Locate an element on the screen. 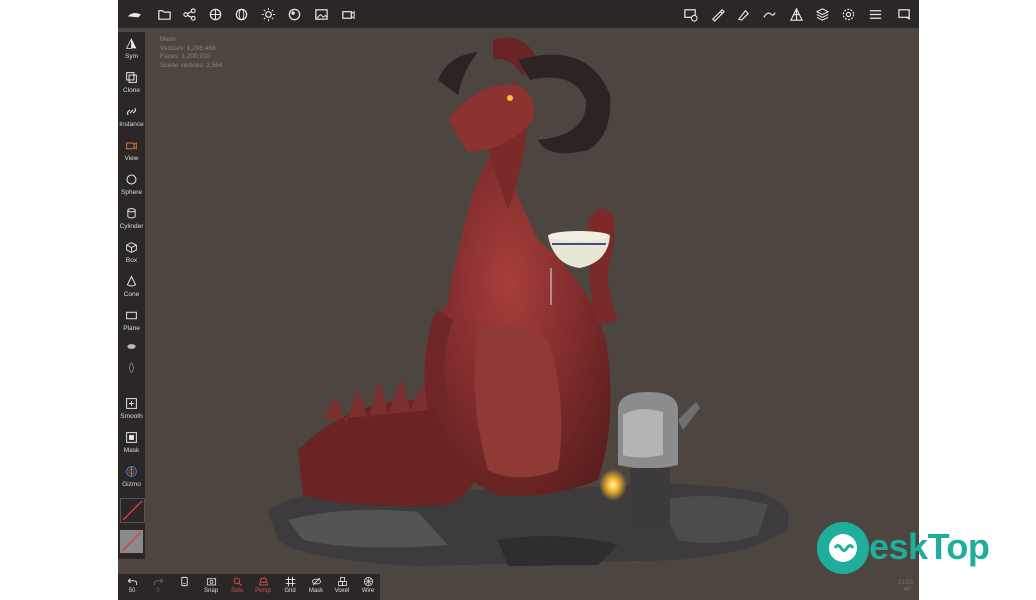 This screenshot has height=600, width=1036. box-icon is located at coordinates (131, 247).